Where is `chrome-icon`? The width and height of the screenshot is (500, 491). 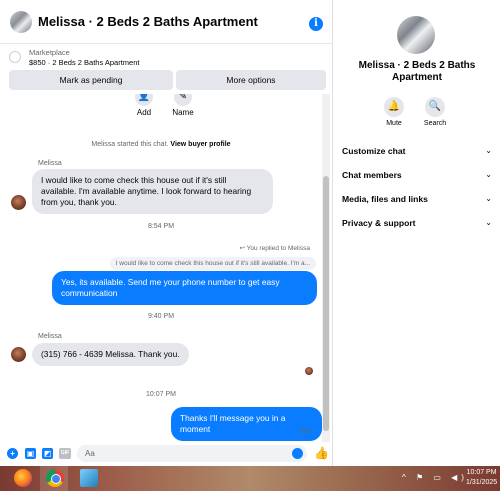
chrome-icon is located at coordinates (55, 478).